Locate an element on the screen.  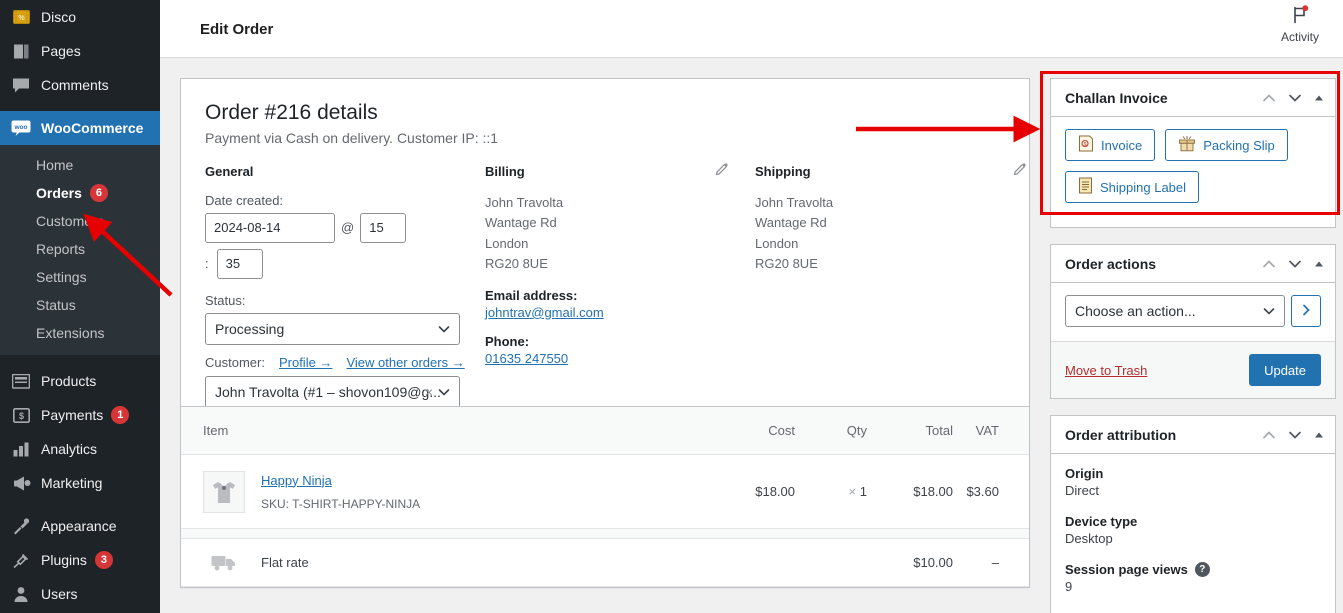
sidebar-item-comments: Comments is located at coordinates (80, 85).